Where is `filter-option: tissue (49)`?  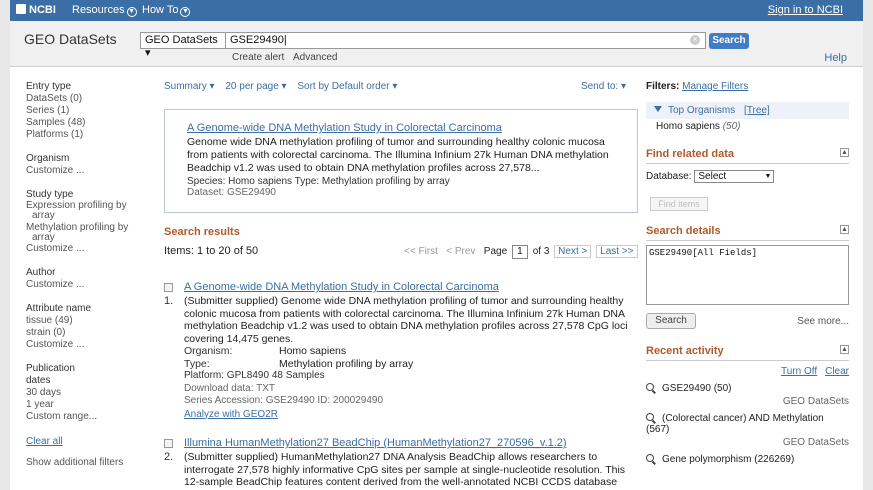
filter-option: tissue (49) is located at coordinates (81, 321).